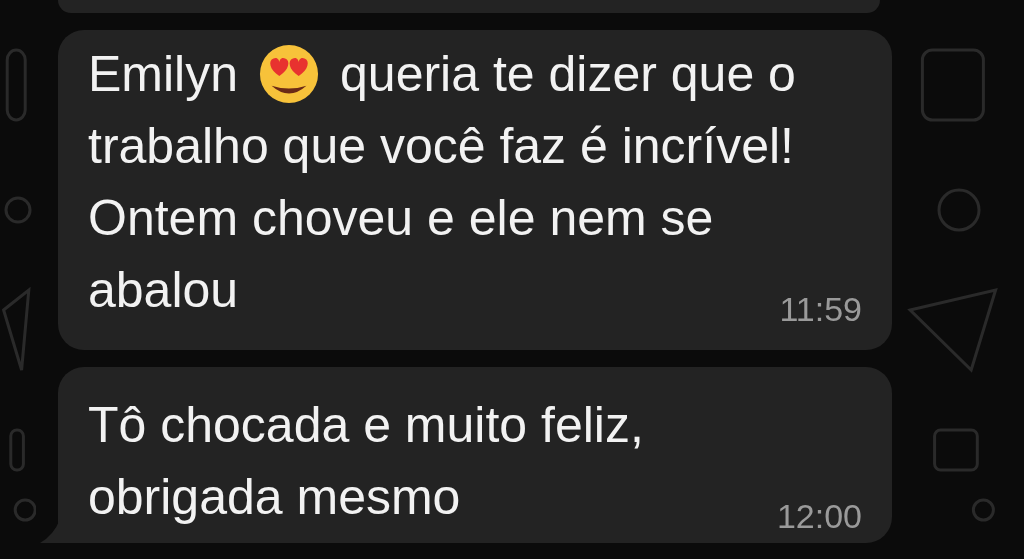 This screenshot has width=1024, height=559. I want to click on message-time: 12:00, so click(819, 516).